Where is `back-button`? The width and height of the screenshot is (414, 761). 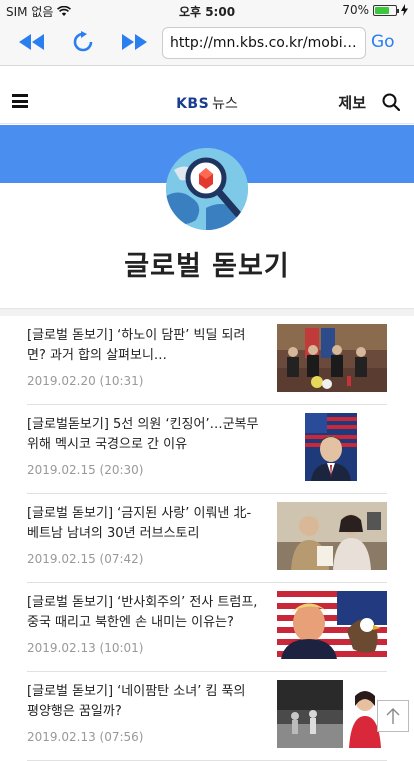 back-button is located at coordinates (32, 42).